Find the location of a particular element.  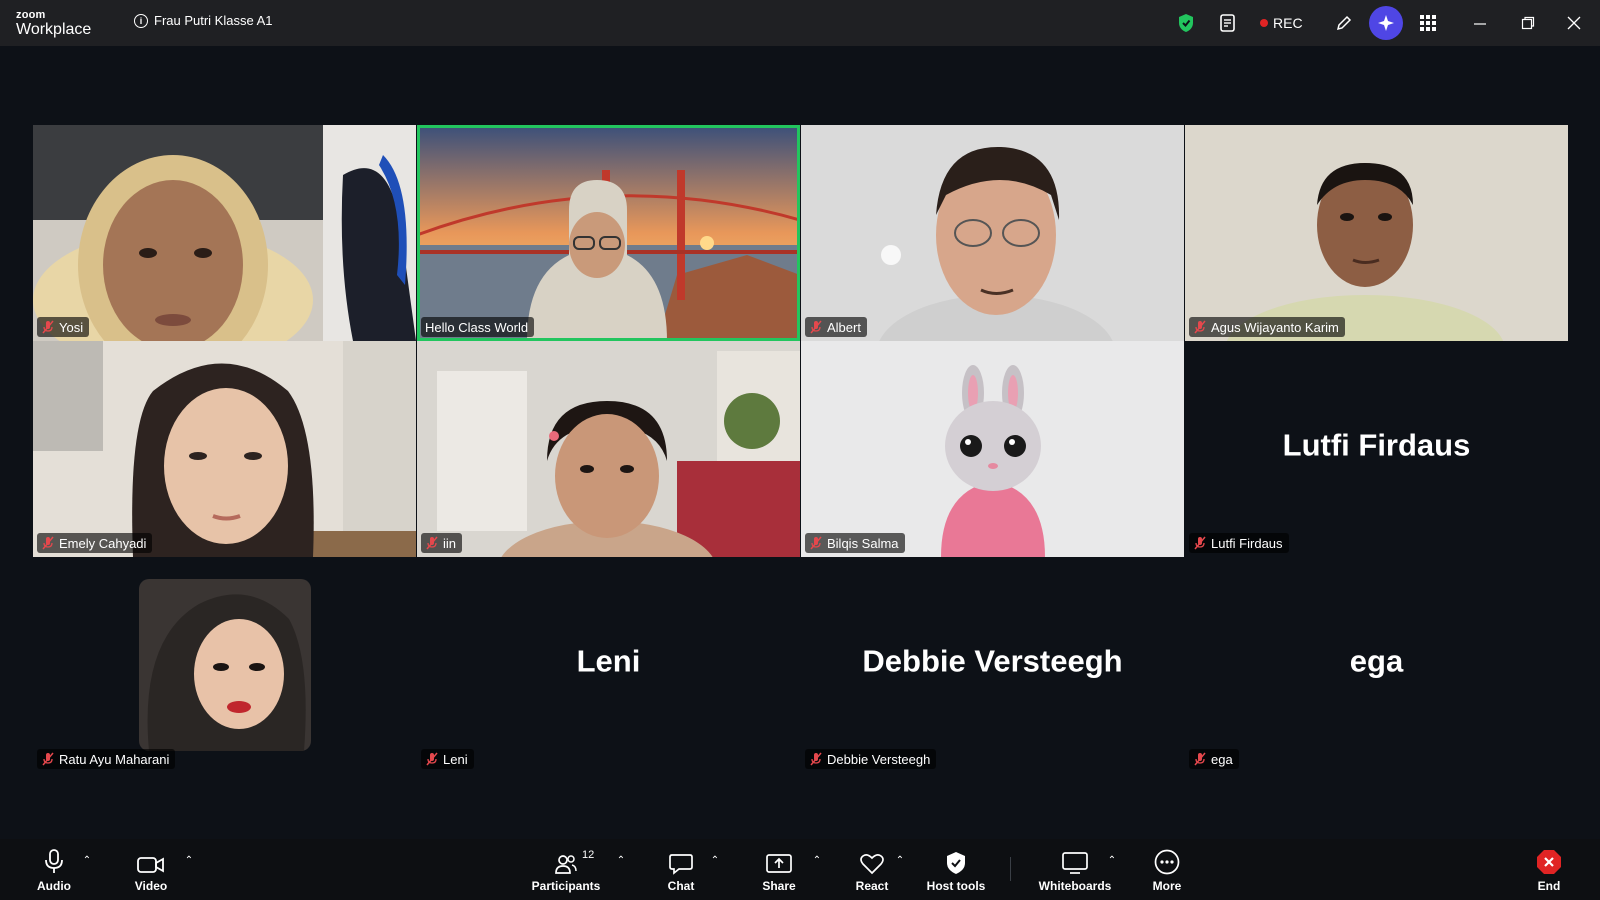

participant-name: Lutfi Firdaus is located at coordinates (1247, 543).